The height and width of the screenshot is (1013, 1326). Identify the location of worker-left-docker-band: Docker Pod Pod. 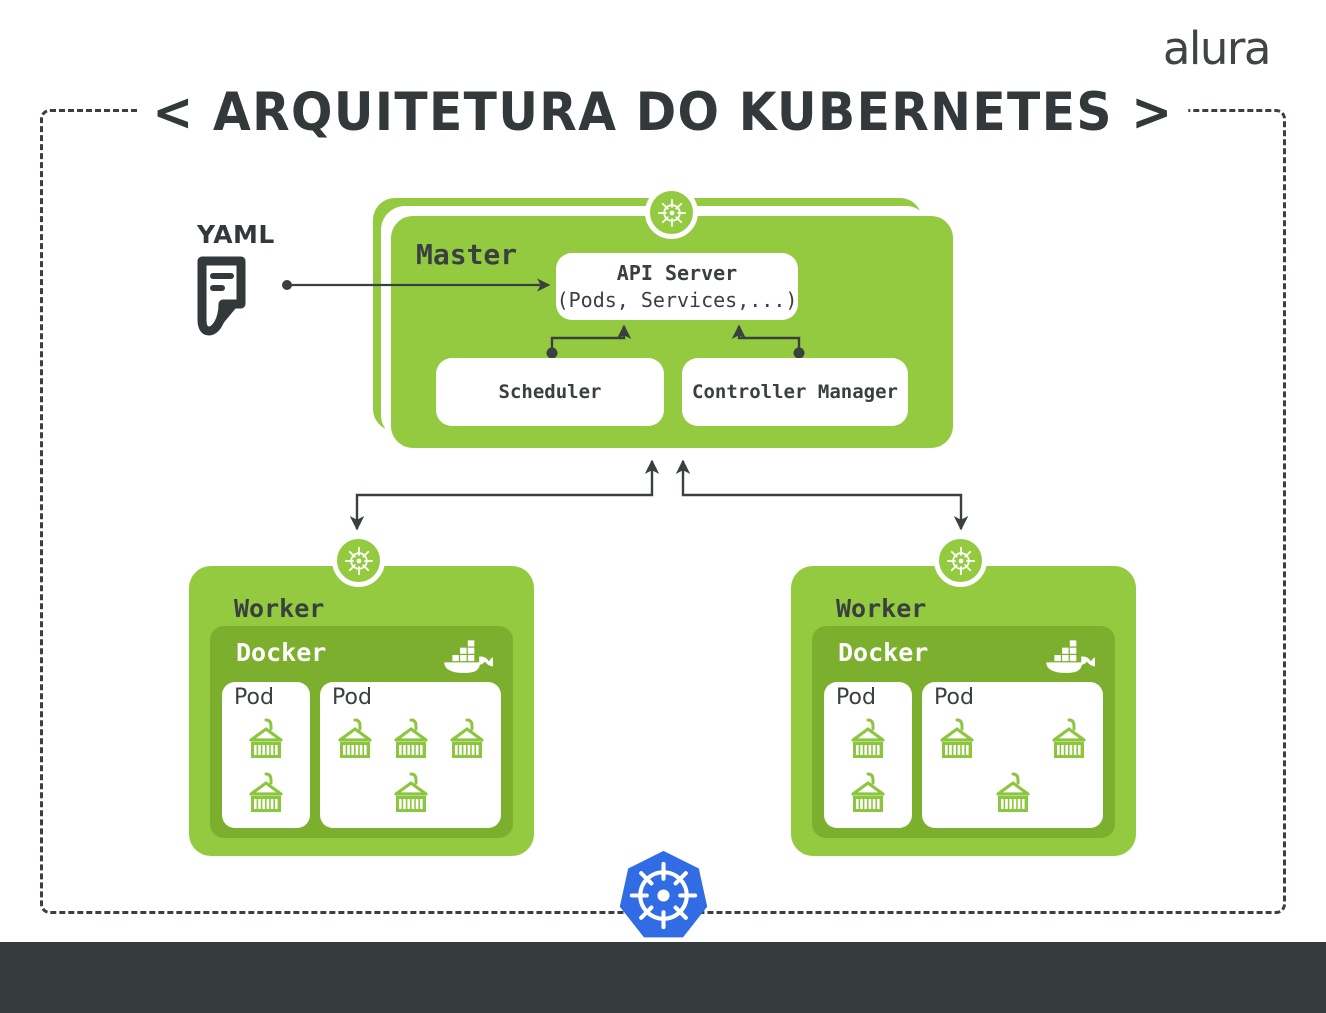
(361, 732).